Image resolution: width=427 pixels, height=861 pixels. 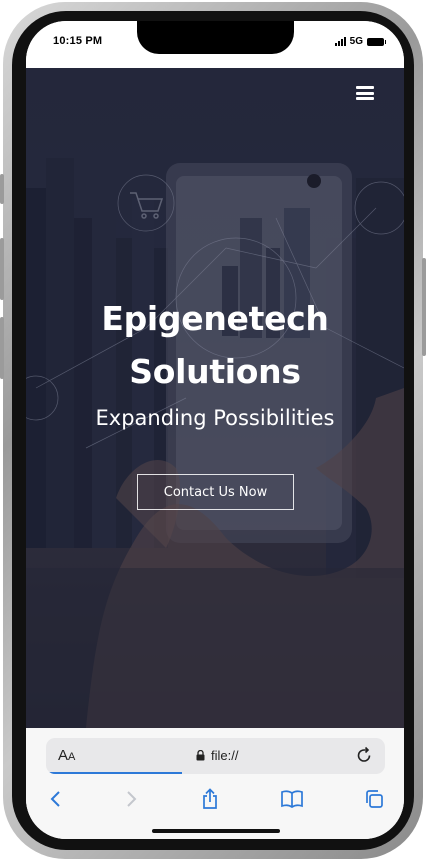 I want to click on url-display: file://, so click(x=217, y=755).